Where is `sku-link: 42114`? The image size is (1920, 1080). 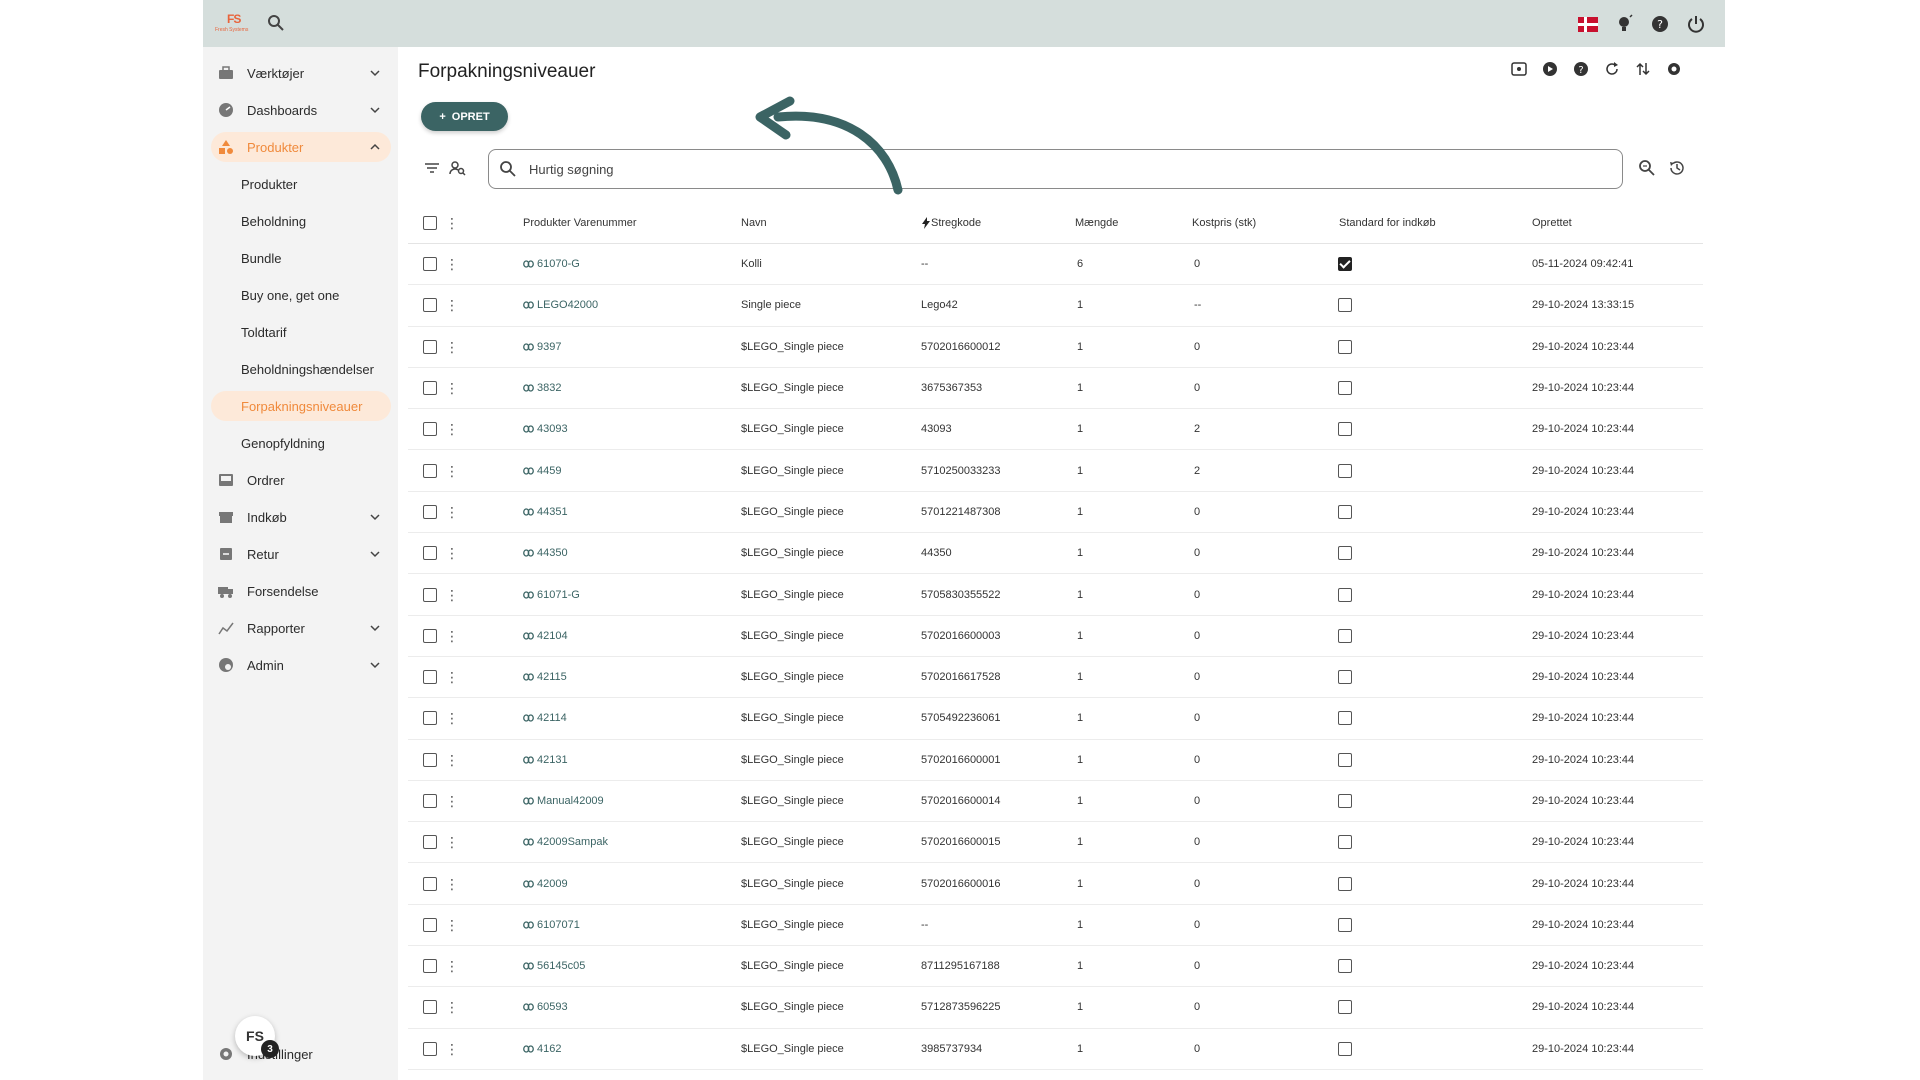 sku-link: 42114 is located at coordinates (545, 718).